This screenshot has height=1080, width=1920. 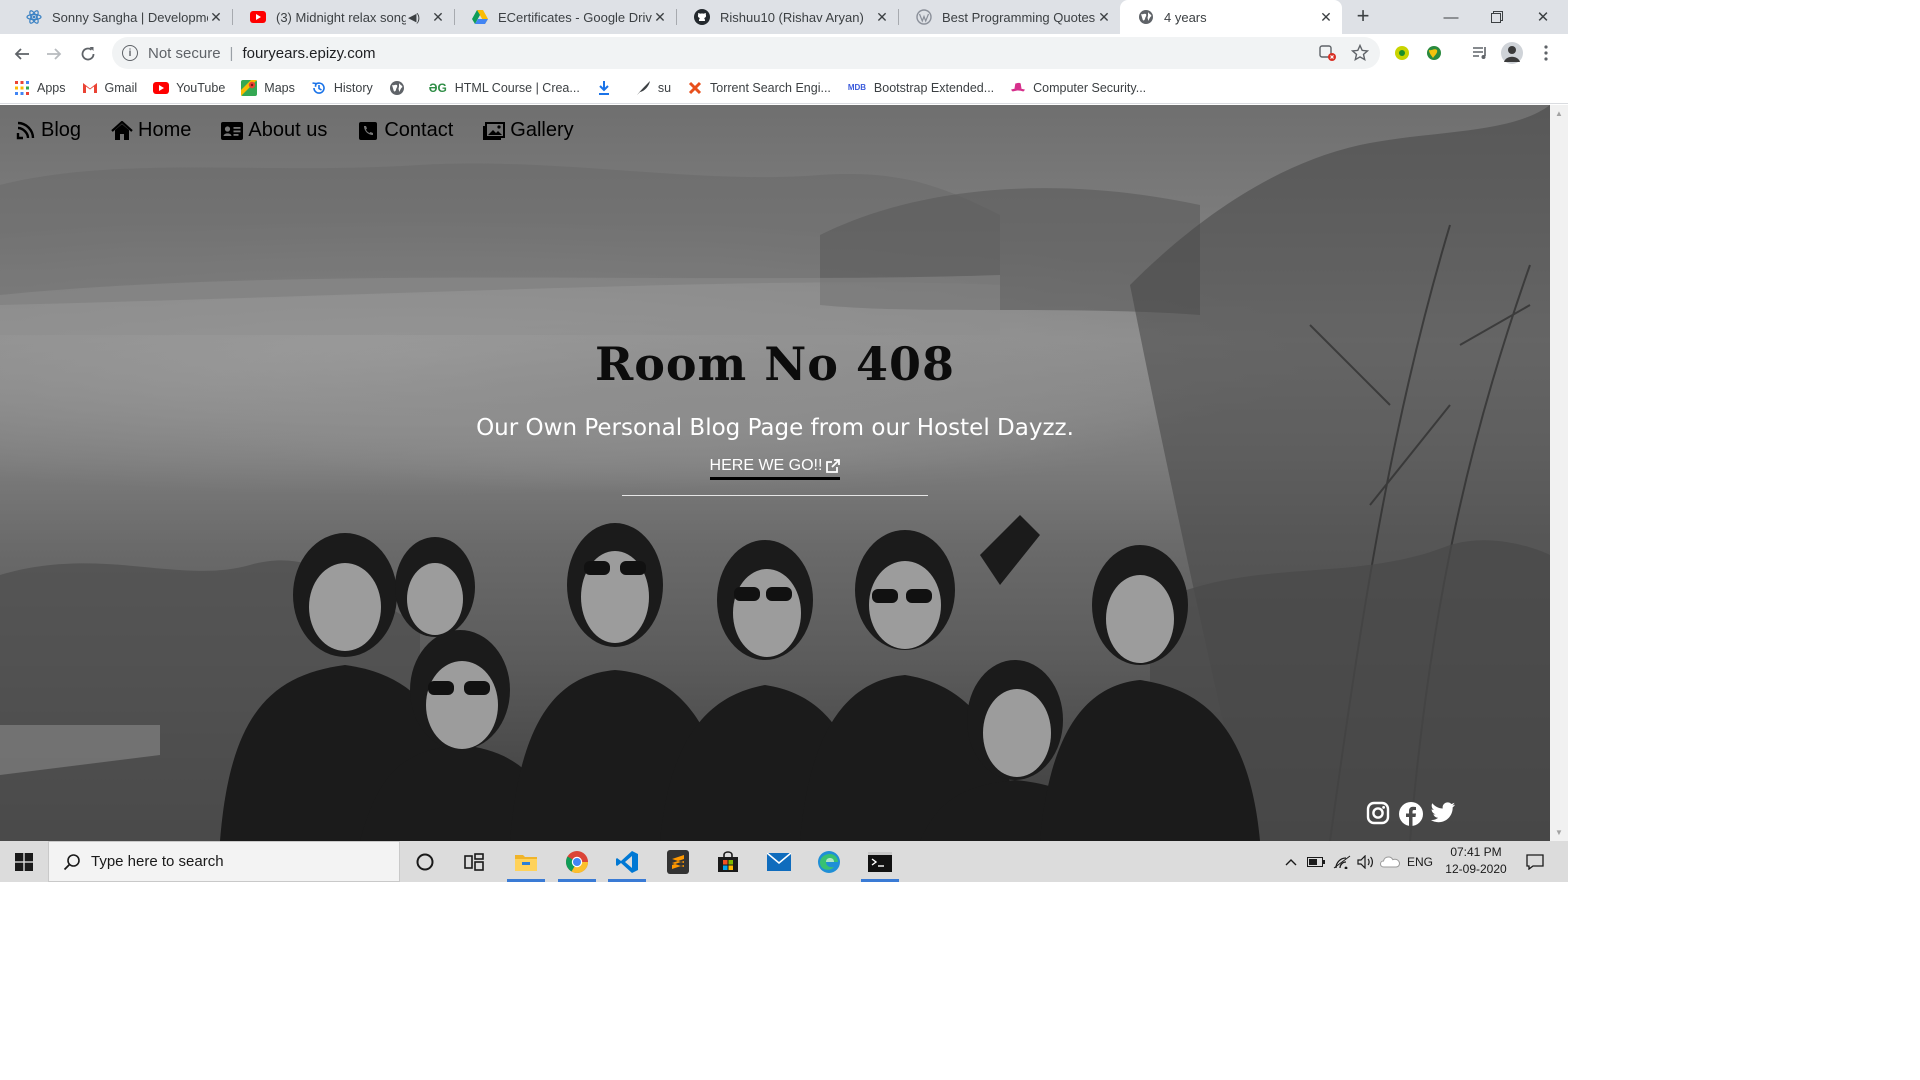 What do you see at coordinates (1420, 861) in the screenshot?
I see `language-indicator: ENG` at bounding box center [1420, 861].